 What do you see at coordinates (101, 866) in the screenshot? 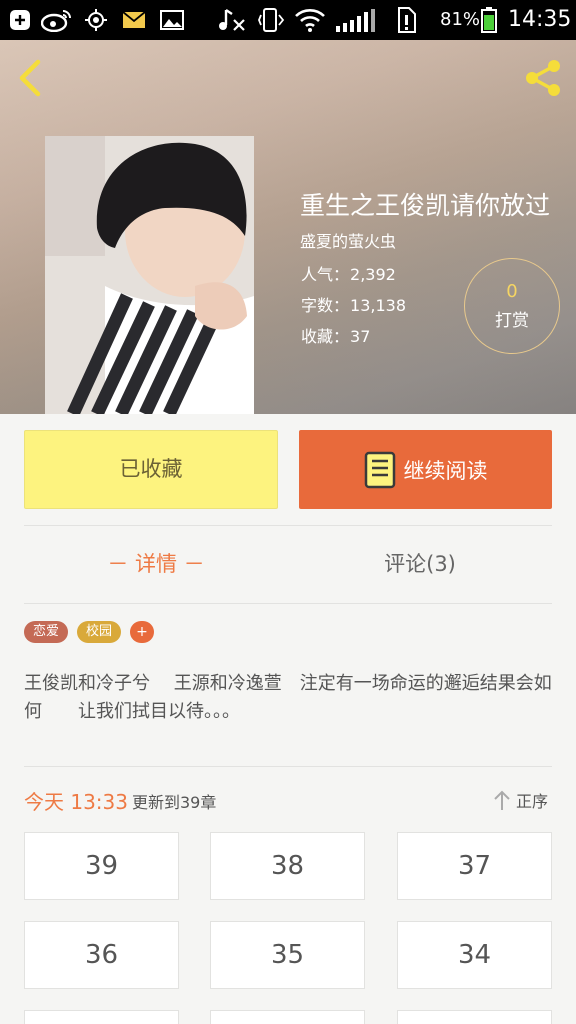
I see `chapter-button: 39` at bounding box center [101, 866].